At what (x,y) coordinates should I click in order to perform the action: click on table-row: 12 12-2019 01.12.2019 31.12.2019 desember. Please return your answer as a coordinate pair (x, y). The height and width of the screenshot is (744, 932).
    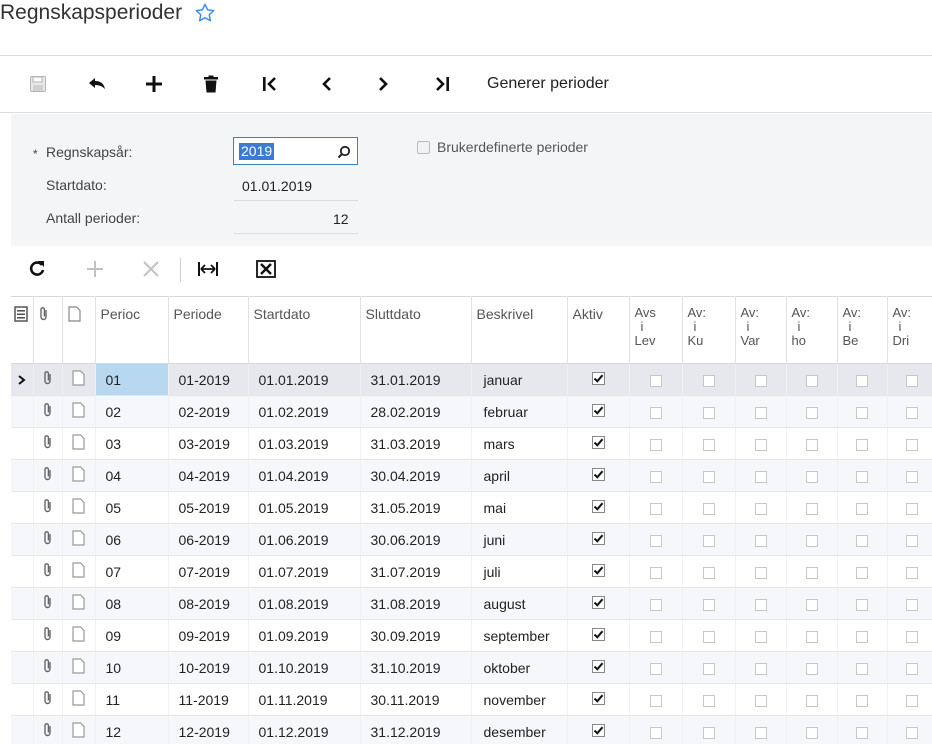
    Looking at the image, I should click on (471, 729).